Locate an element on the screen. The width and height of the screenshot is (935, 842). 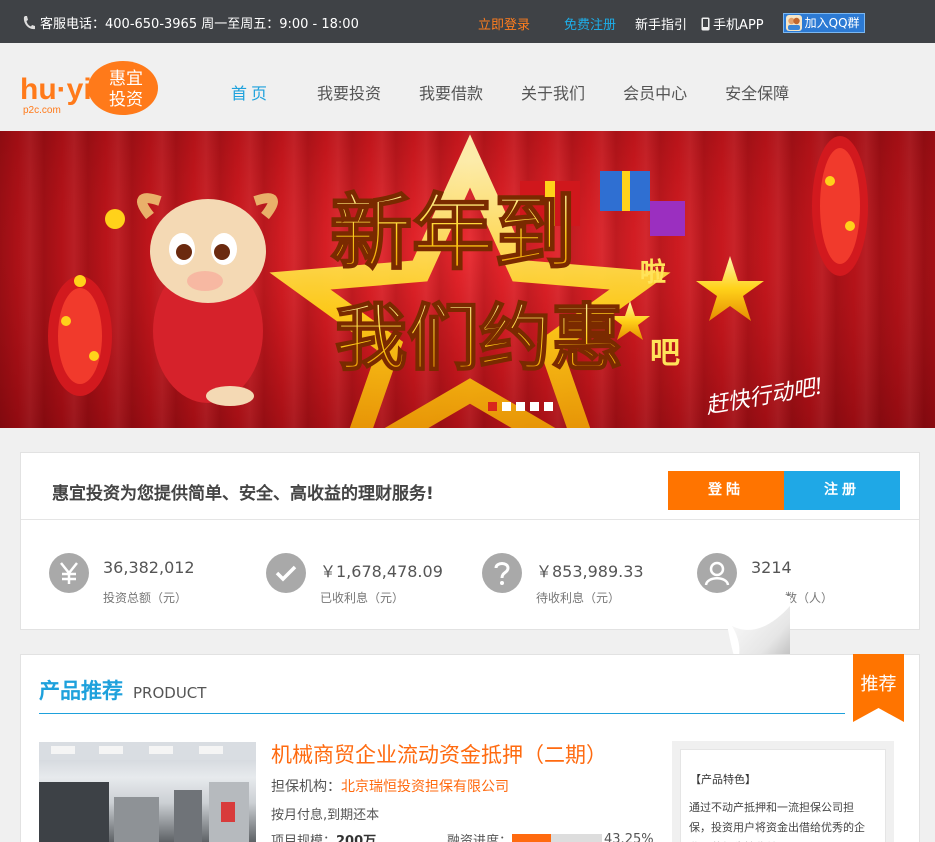
check-icon is located at coordinates (286, 573).